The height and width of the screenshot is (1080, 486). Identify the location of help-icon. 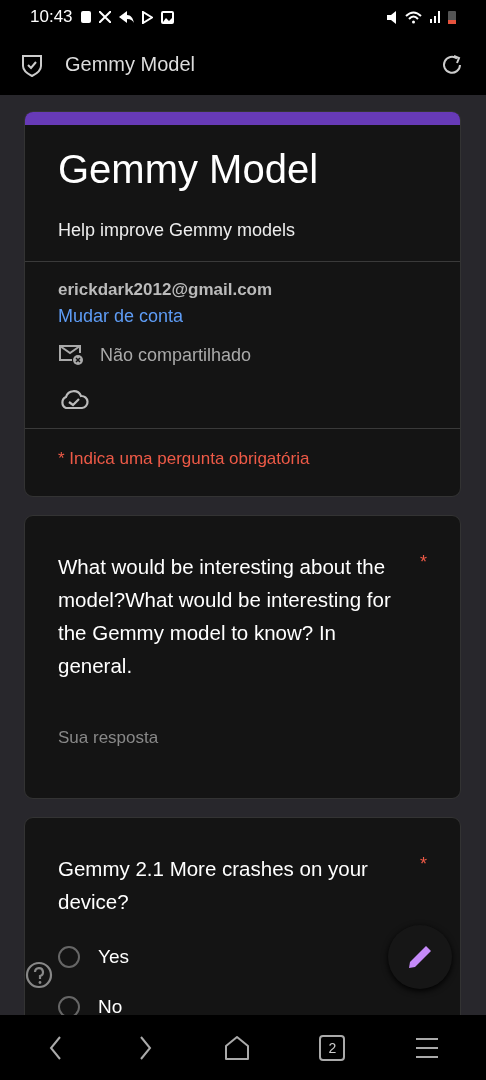
(39, 975).